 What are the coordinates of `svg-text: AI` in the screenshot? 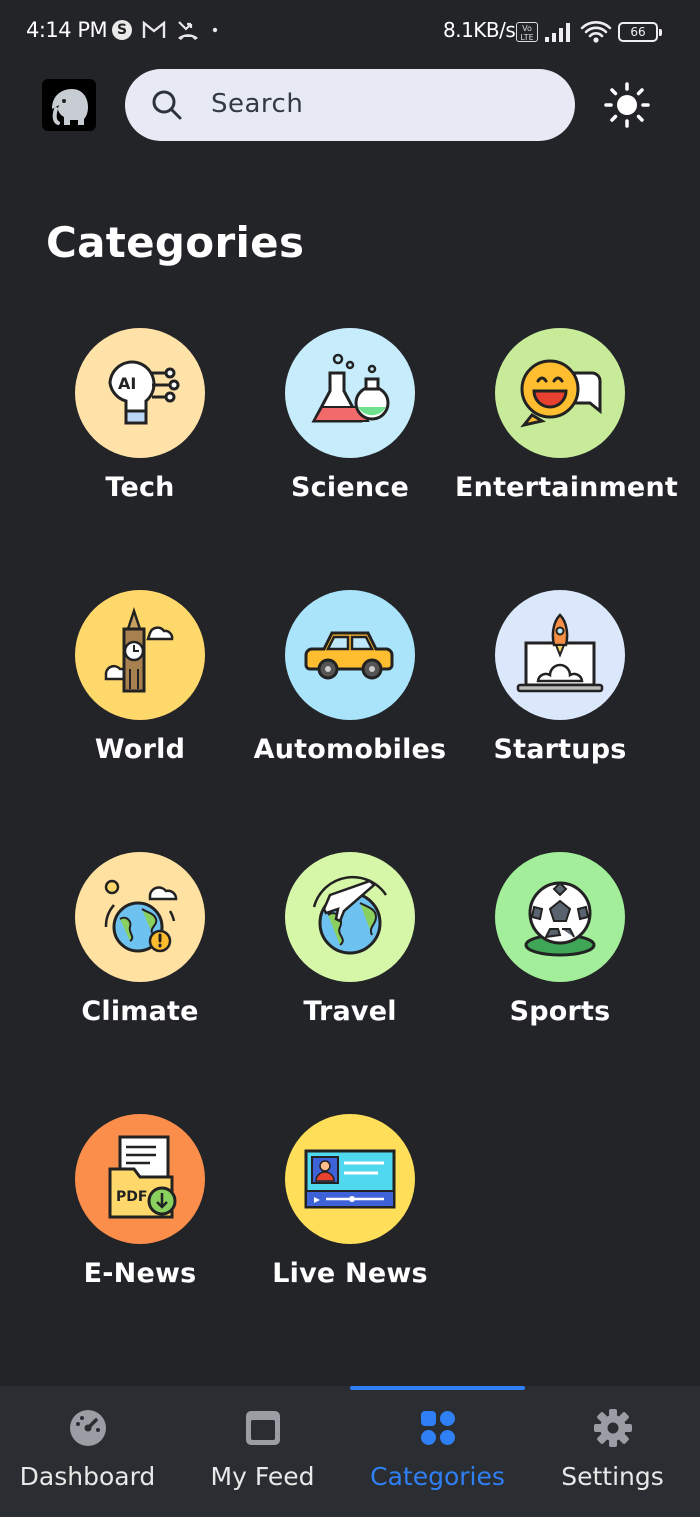 It's located at (127, 383).